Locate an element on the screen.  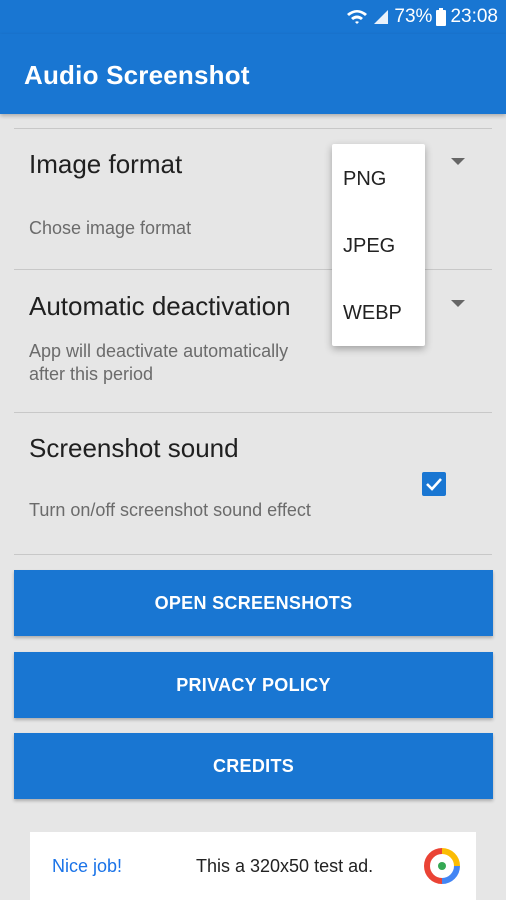
battery-percent: 73% is located at coordinates (413, 16).